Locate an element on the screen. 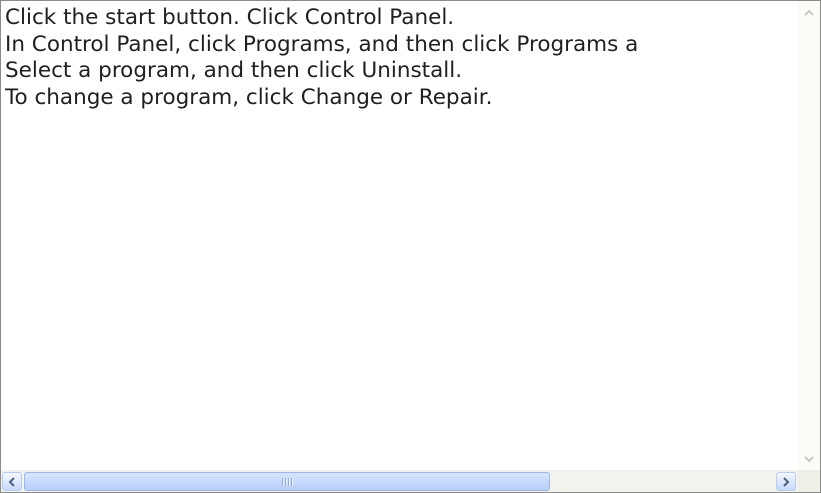  horizontal-scroll-thumb is located at coordinates (287, 481).